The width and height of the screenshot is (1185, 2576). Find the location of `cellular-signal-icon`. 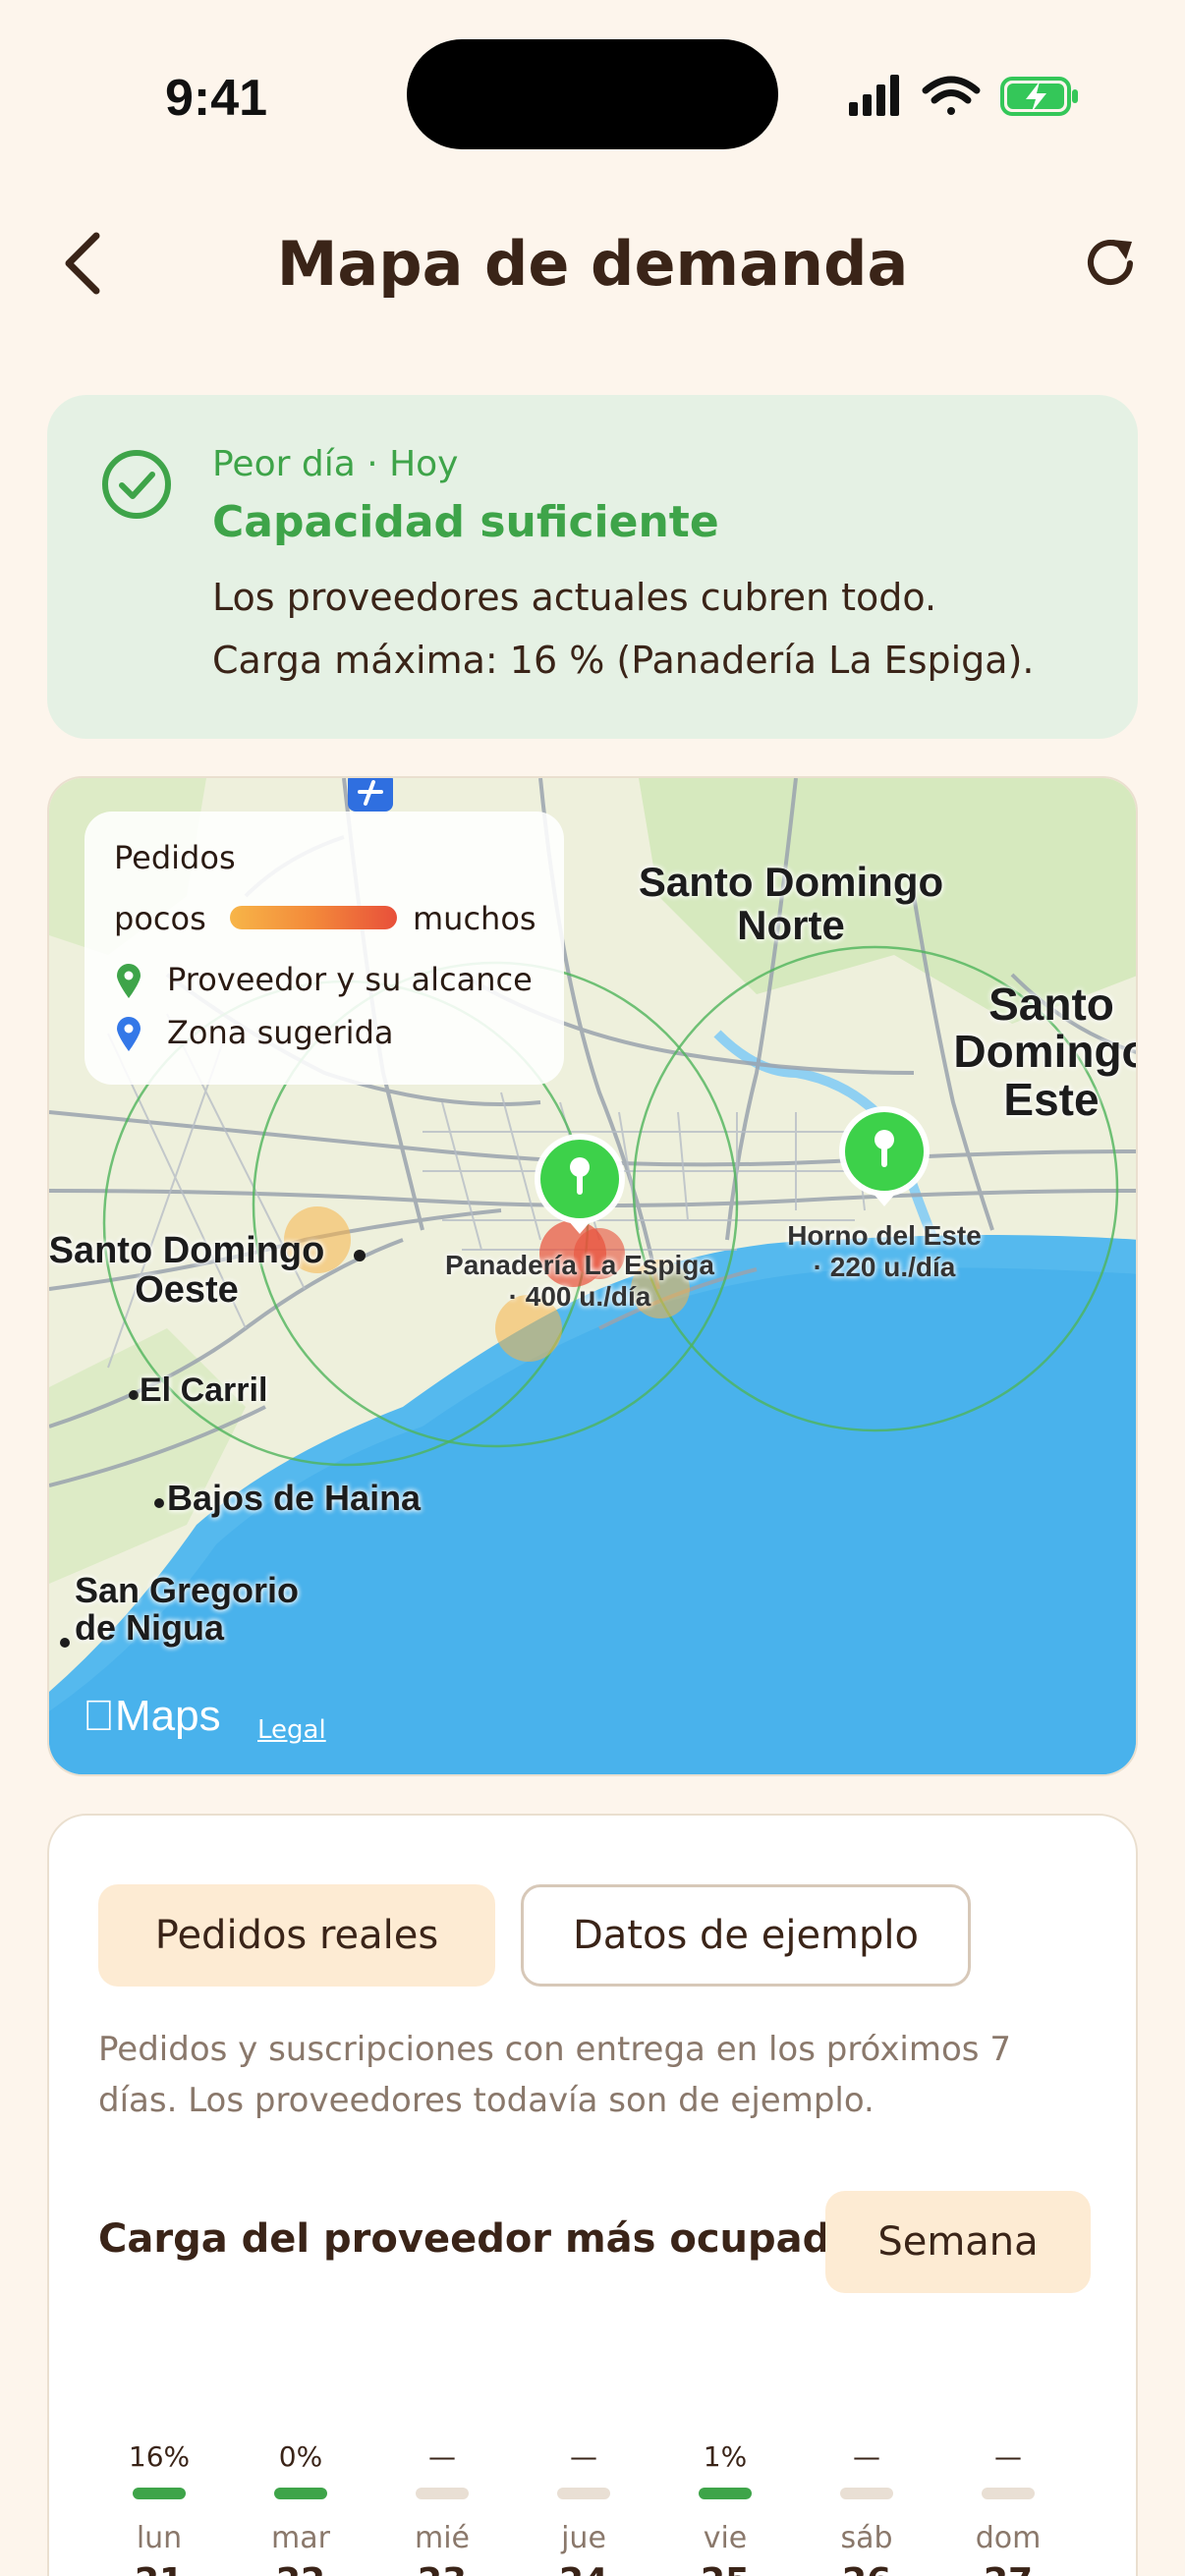

cellular-signal-icon is located at coordinates (874, 95).